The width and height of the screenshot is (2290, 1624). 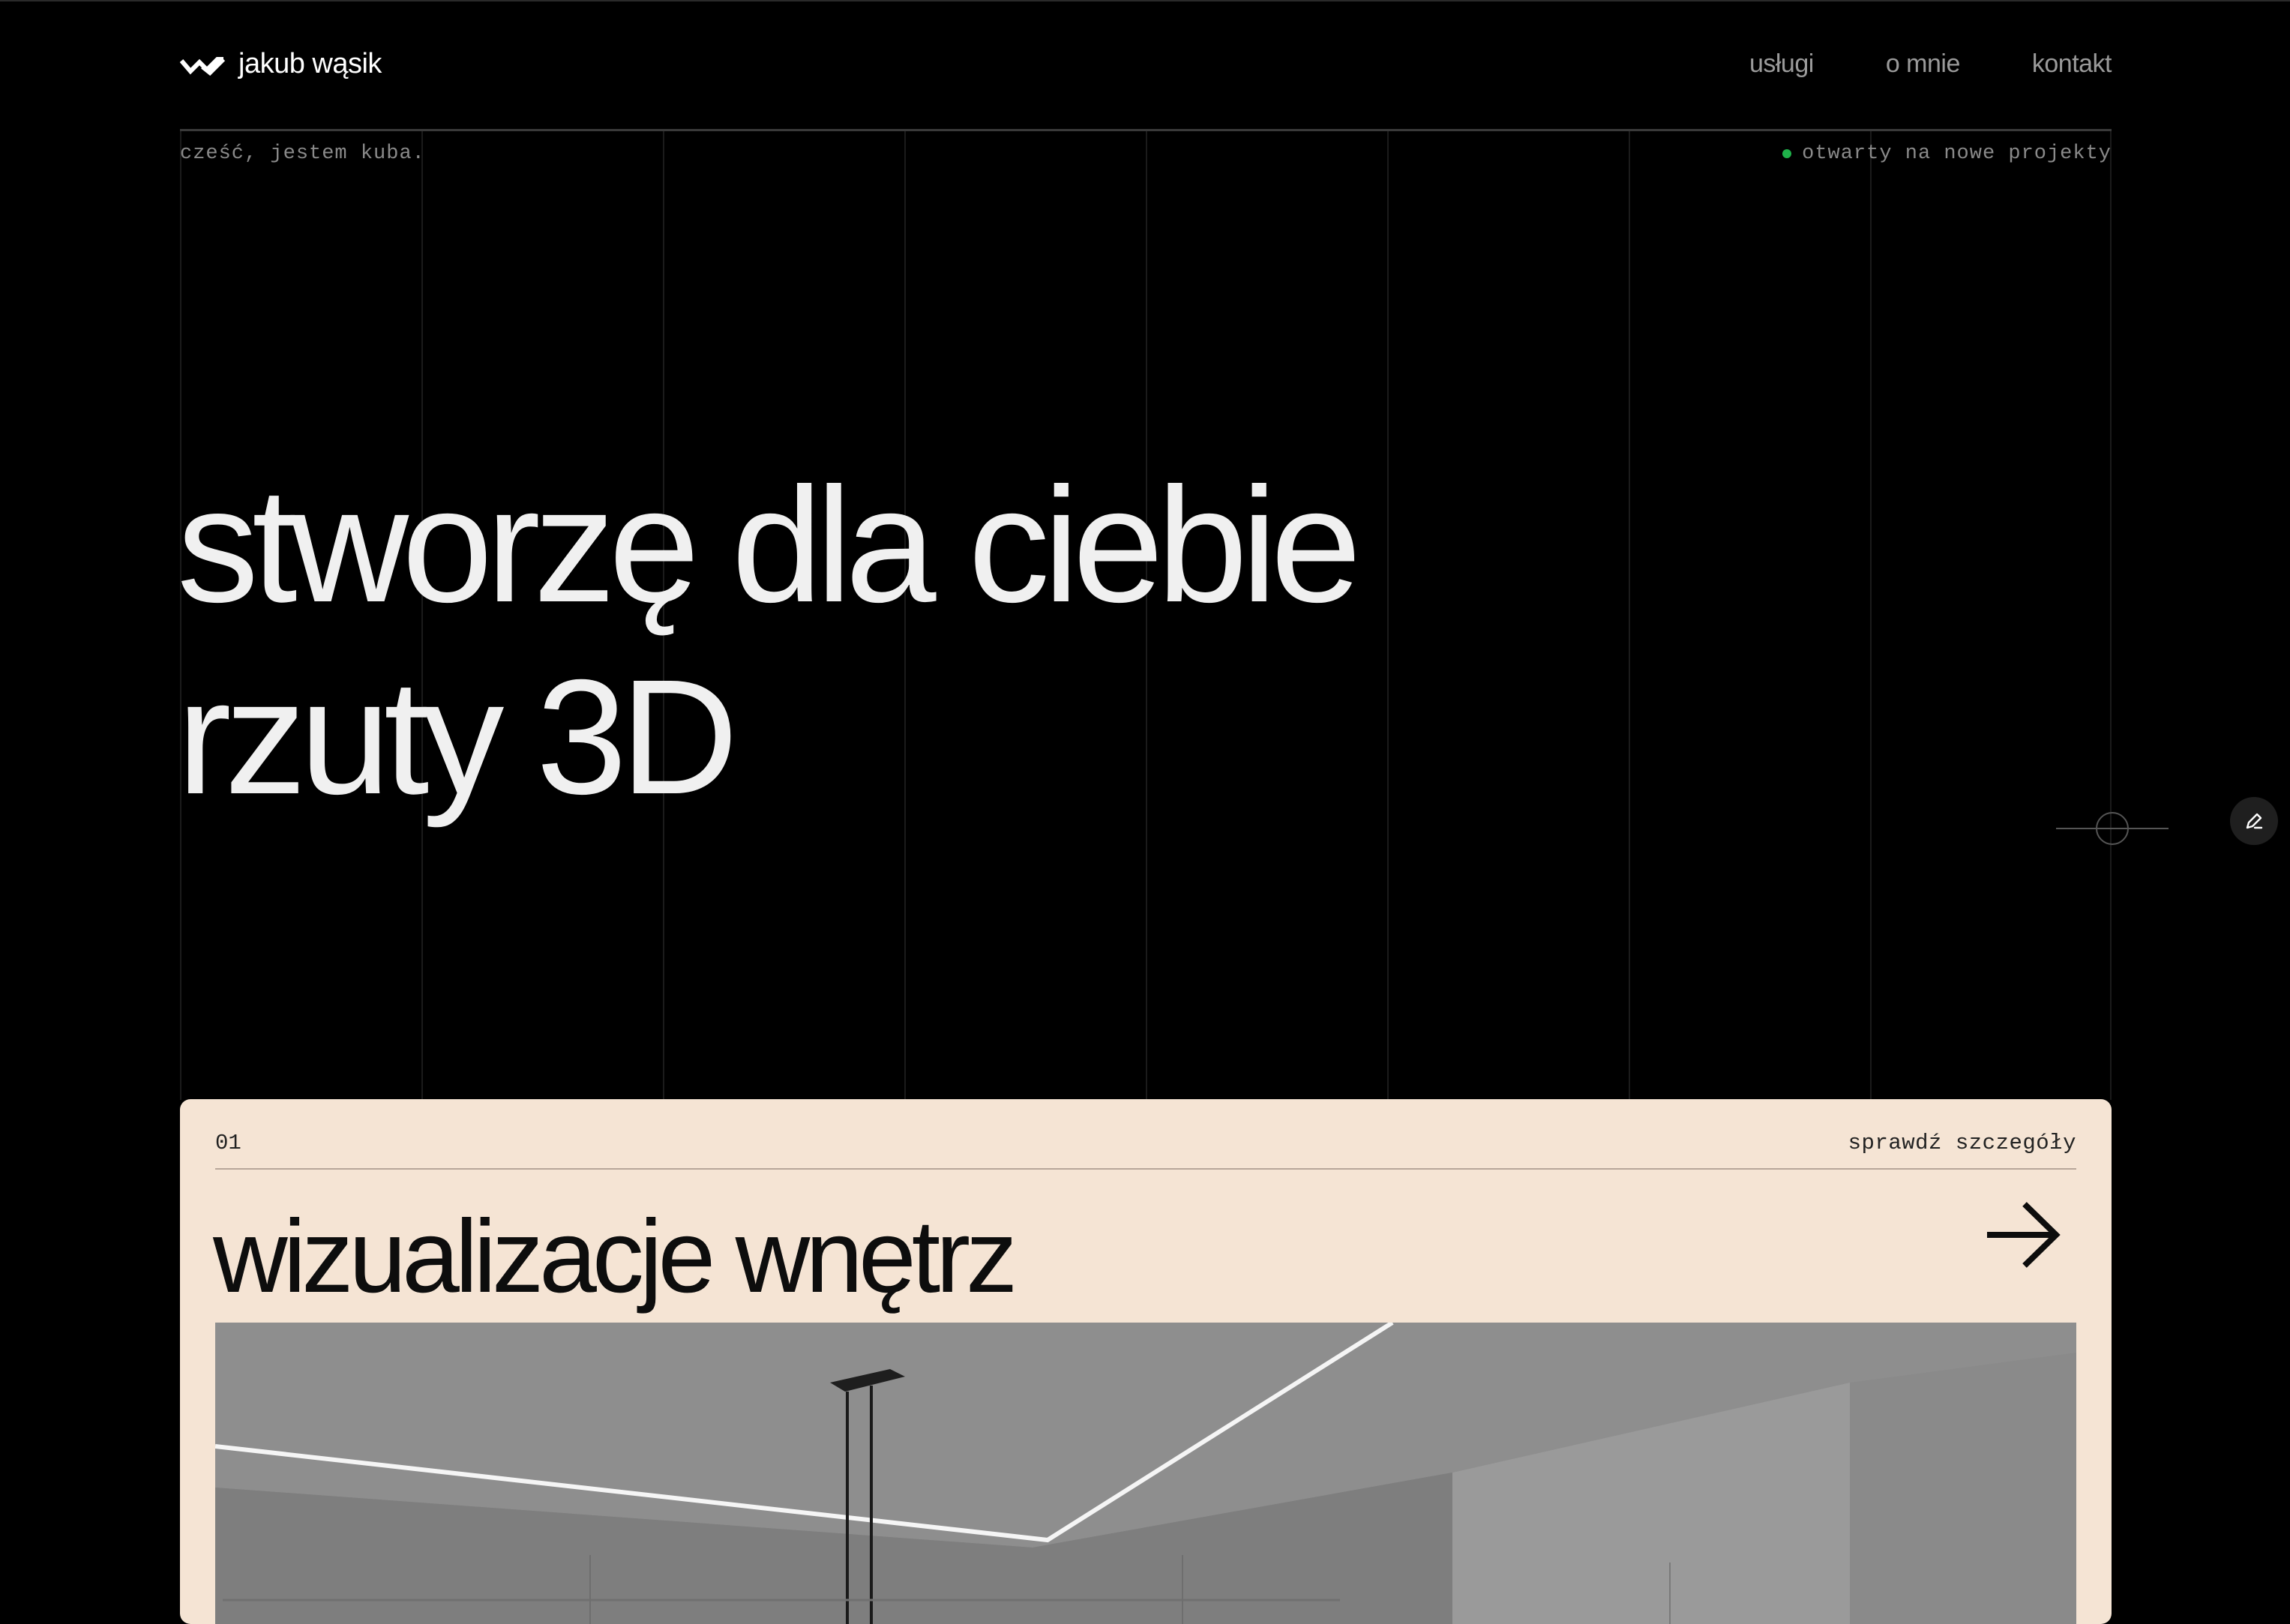 I want to click on details-link: sprawdź szczegóły, so click(x=1962, y=1143).